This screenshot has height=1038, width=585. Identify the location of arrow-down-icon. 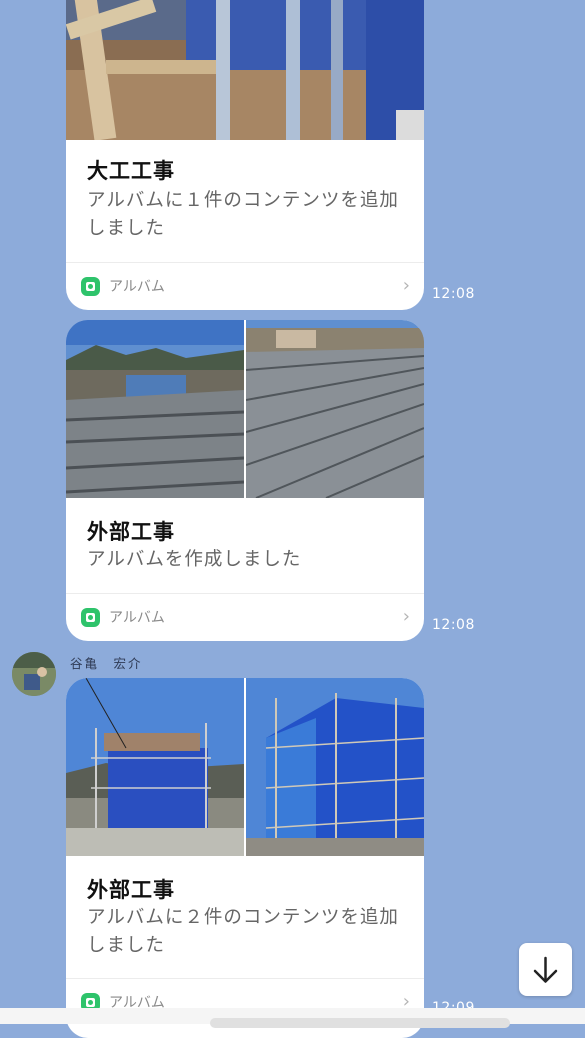
(545, 969).